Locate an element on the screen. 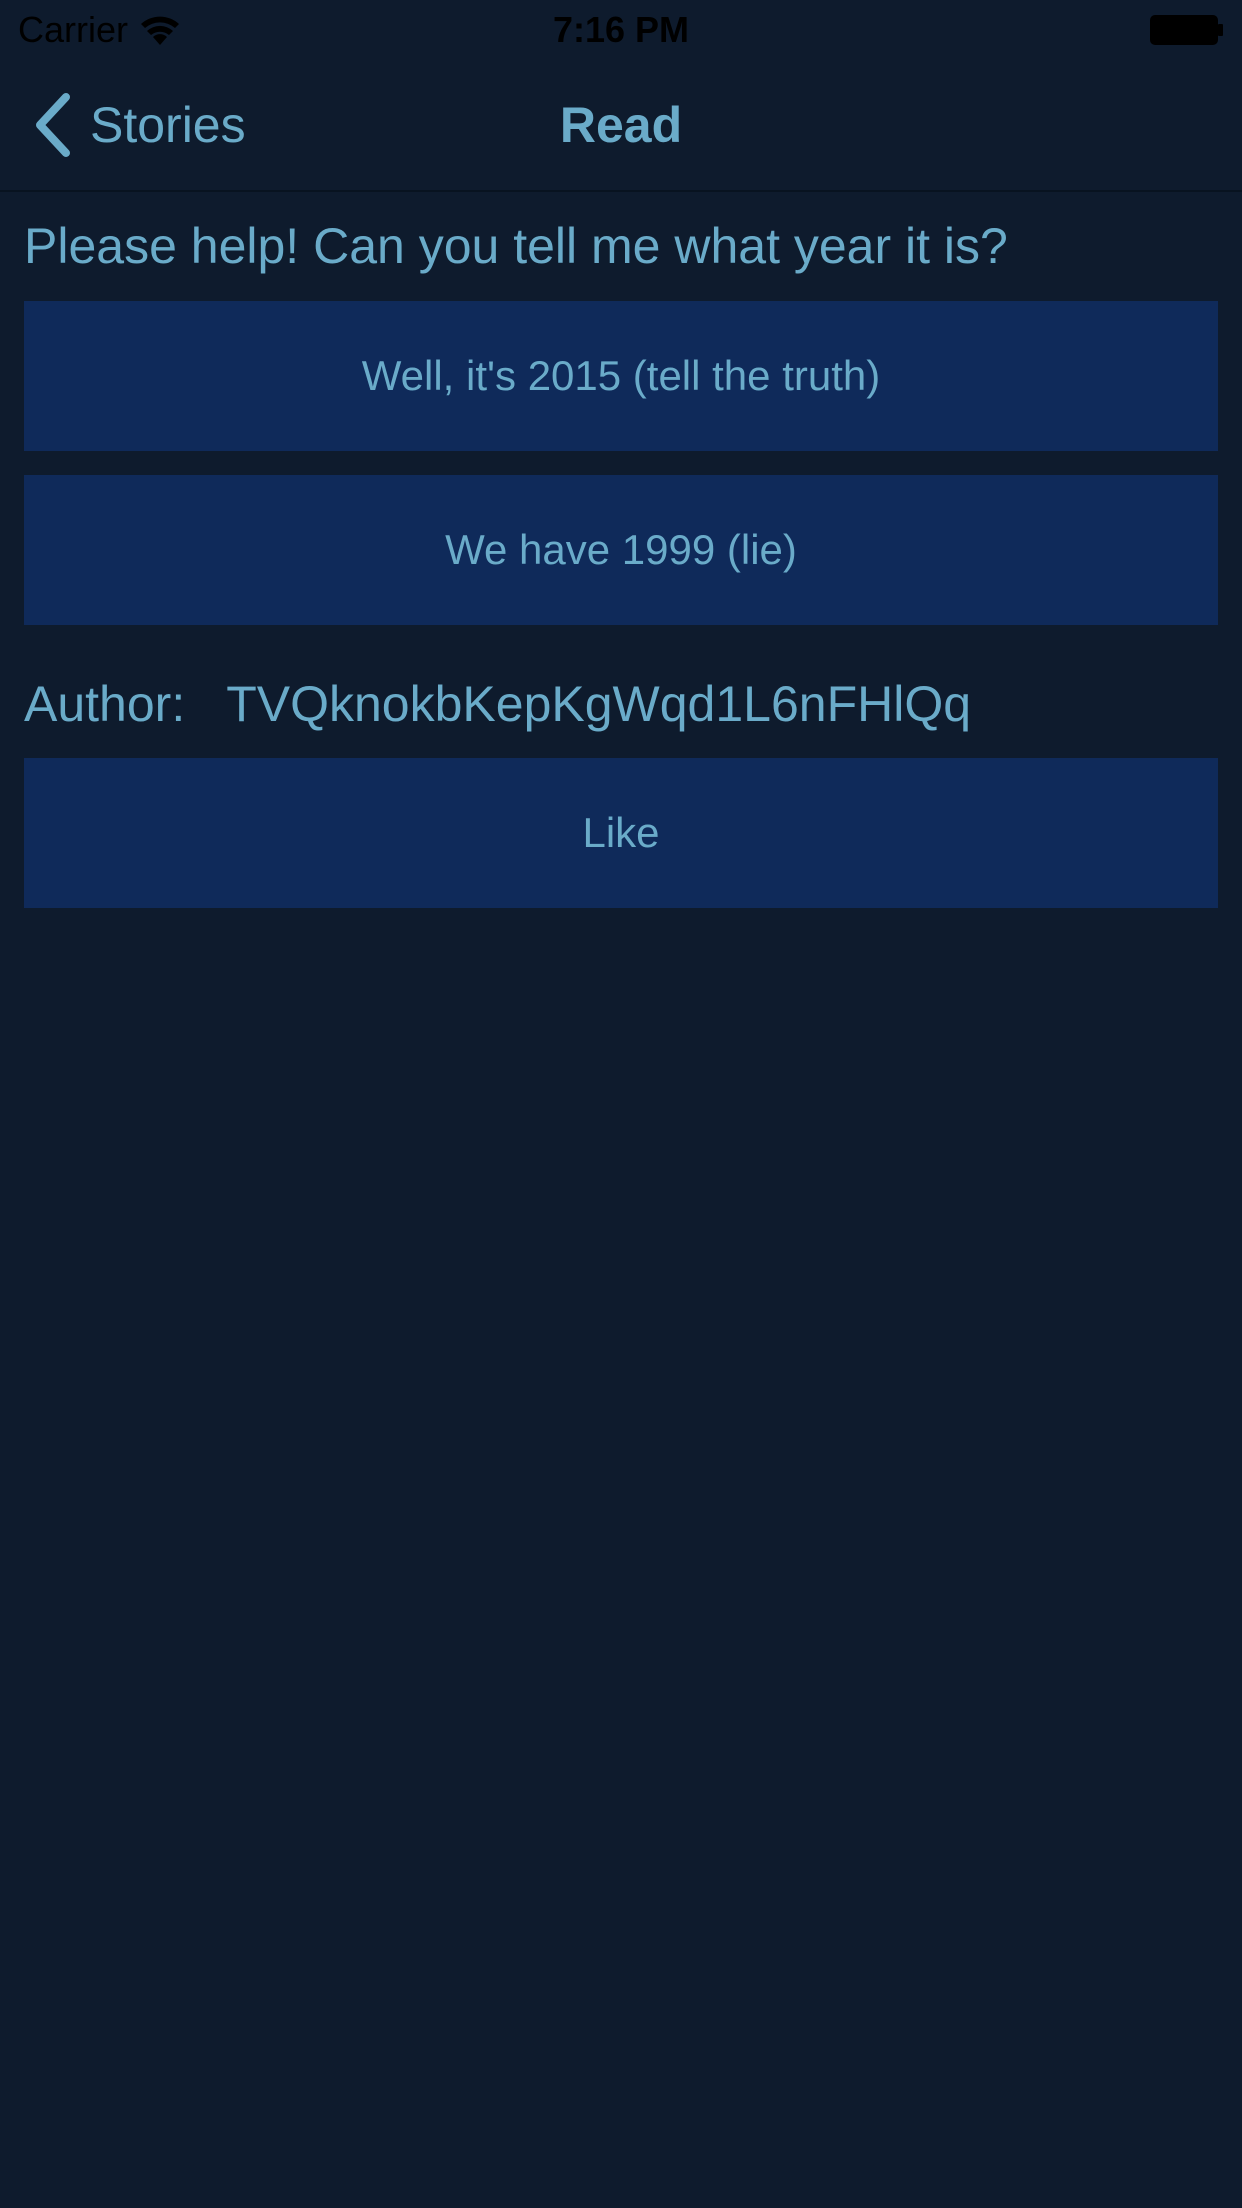 Image resolution: width=1242 pixels, height=2208 pixels. page-title: Read is located at coordinates (621, 125).